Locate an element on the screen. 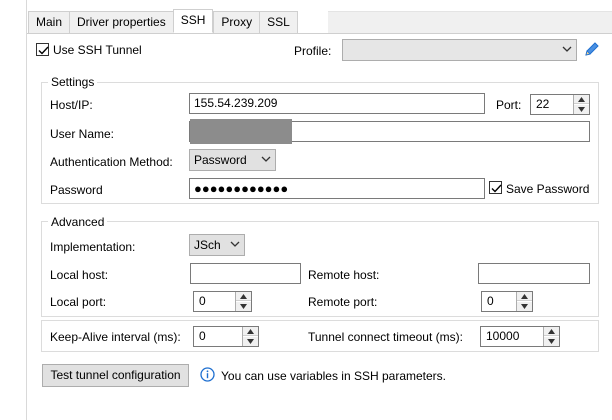 This screenshot has width=612, height=420. port-increment-button is located at coordinates (581, 99).